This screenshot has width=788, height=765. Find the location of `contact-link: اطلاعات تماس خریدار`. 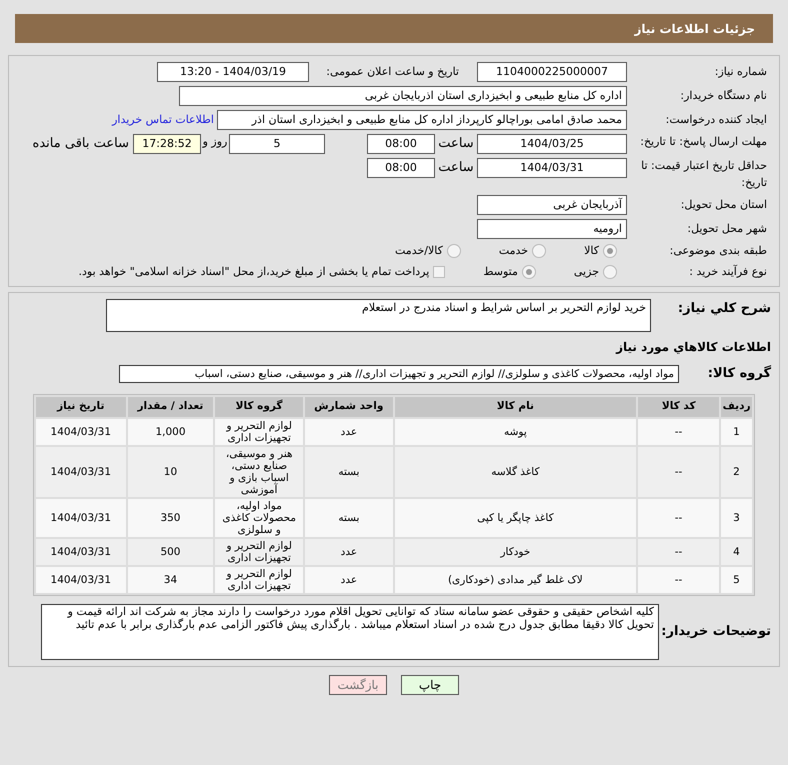

contact-link: اطلاعات تماس خریدار is located at coordinates (163, 120).